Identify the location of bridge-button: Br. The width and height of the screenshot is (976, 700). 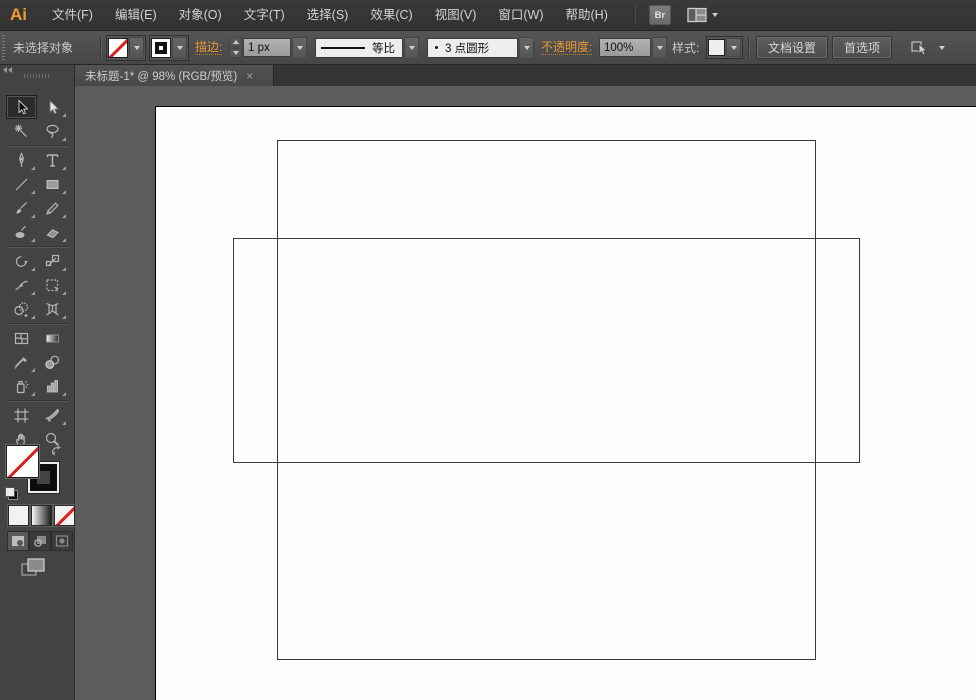
(659, 15).